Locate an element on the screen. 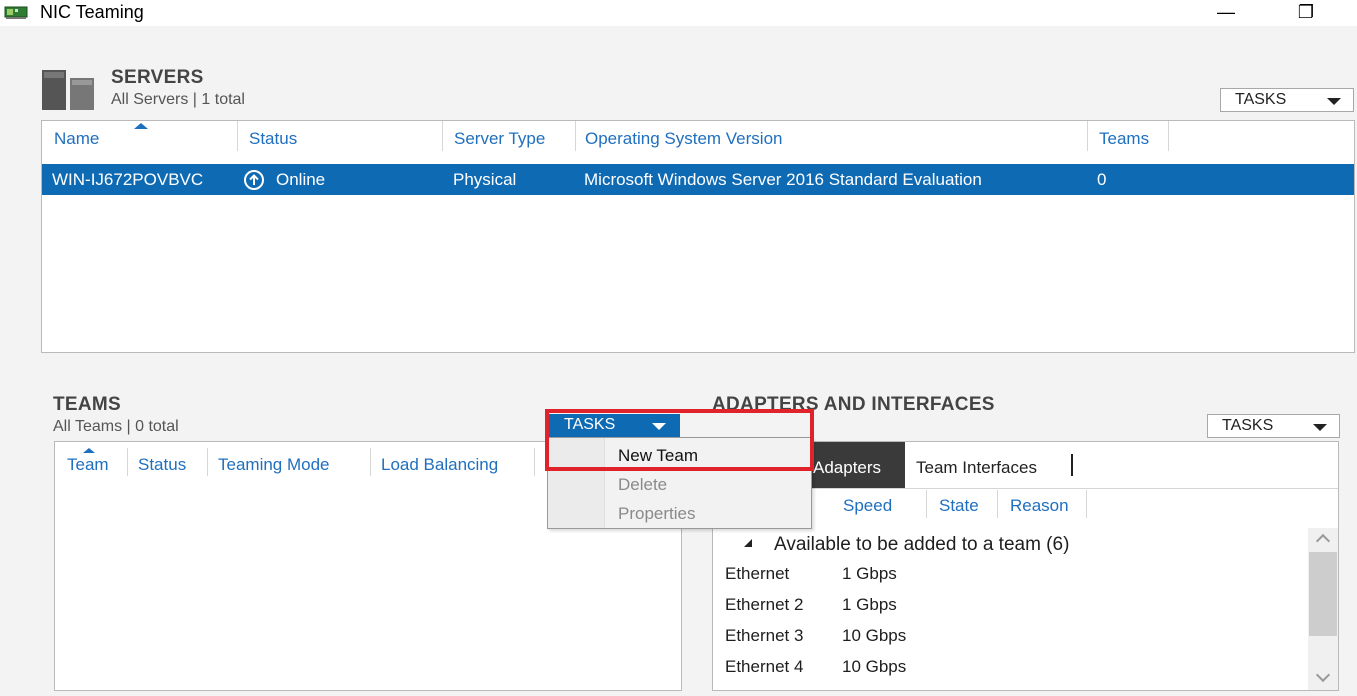 This screenshot has width=1357, height=696. restore-button: ❐ is located at coordinates (1306, 13).